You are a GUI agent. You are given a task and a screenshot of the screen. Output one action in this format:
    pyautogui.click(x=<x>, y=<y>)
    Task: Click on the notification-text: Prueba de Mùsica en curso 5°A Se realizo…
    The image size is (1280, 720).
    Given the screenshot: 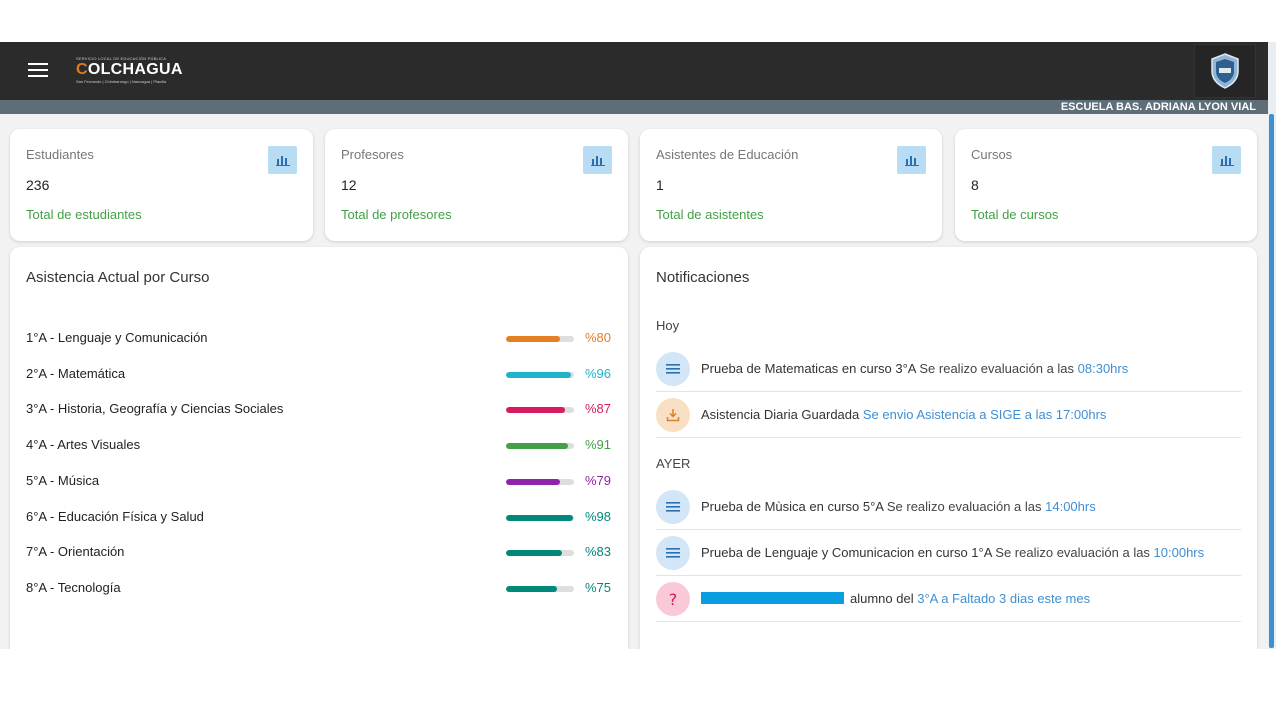 What is the action you would take?
    pyautogui.click(x=898, y=506)
    